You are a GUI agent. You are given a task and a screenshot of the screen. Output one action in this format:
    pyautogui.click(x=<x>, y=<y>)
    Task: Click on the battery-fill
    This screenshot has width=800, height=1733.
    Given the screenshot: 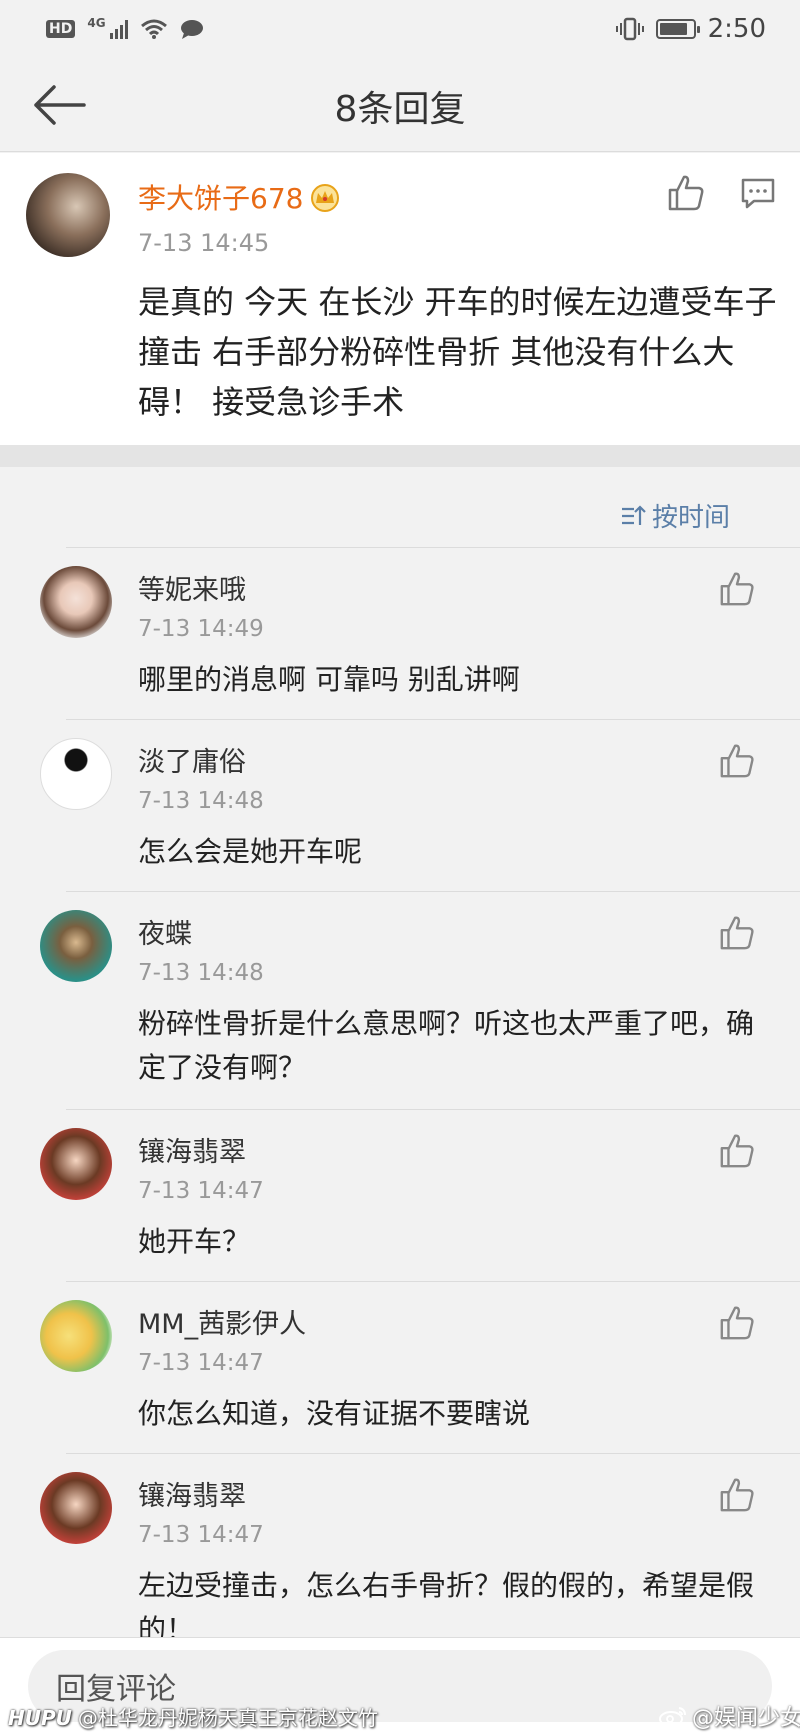 What is the action you would take?
    pyautogui.click(x=673, y=29)
    